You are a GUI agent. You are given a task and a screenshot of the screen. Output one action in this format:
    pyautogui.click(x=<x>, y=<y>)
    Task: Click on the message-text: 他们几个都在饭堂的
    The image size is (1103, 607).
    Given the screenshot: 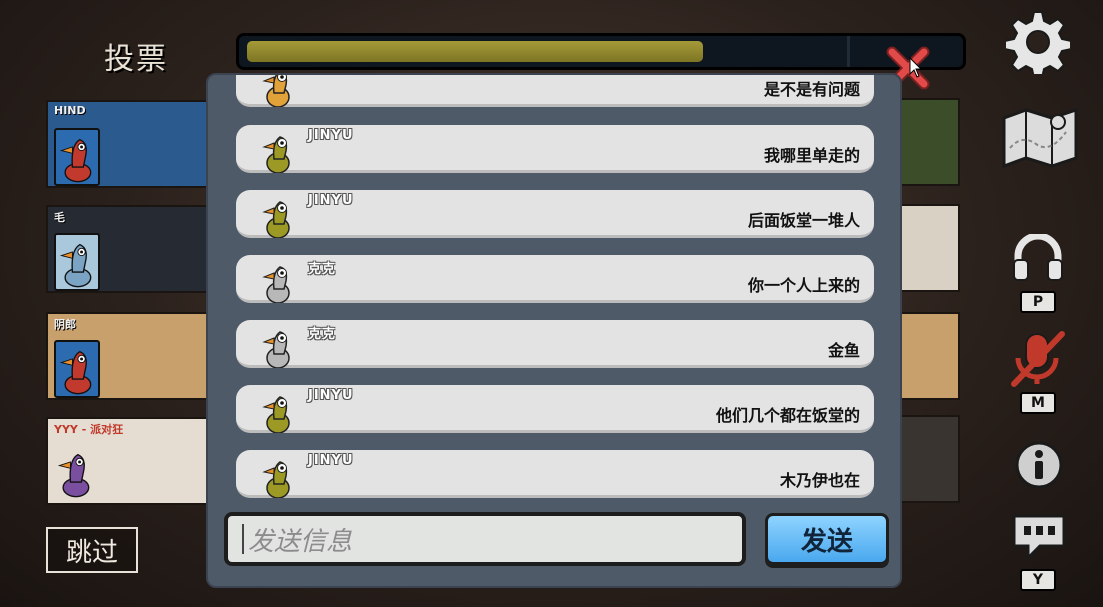 What is the action you would take?
    pyautogui.click(x=787, y=415)
    